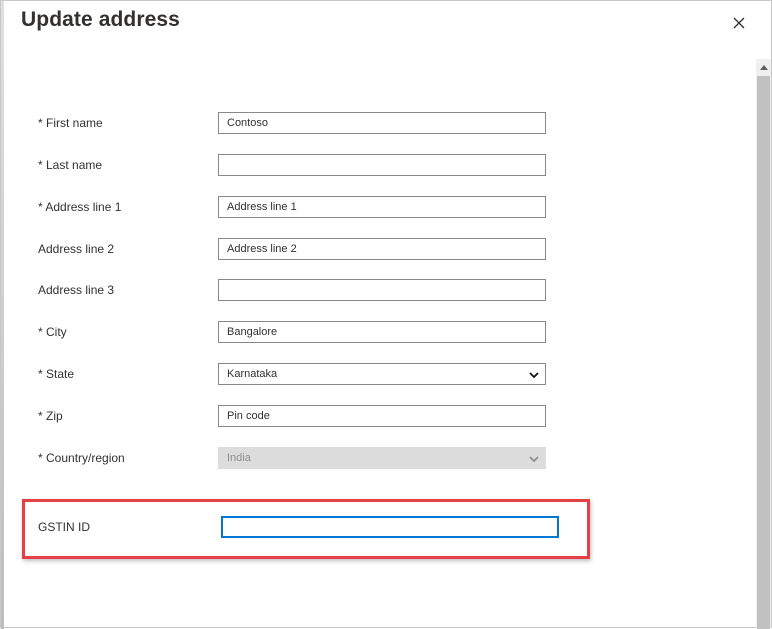  What do you see at coordinates (382, 249) in the screenshot?
I see `address-line-2-input` at bounding box center [382, 249].